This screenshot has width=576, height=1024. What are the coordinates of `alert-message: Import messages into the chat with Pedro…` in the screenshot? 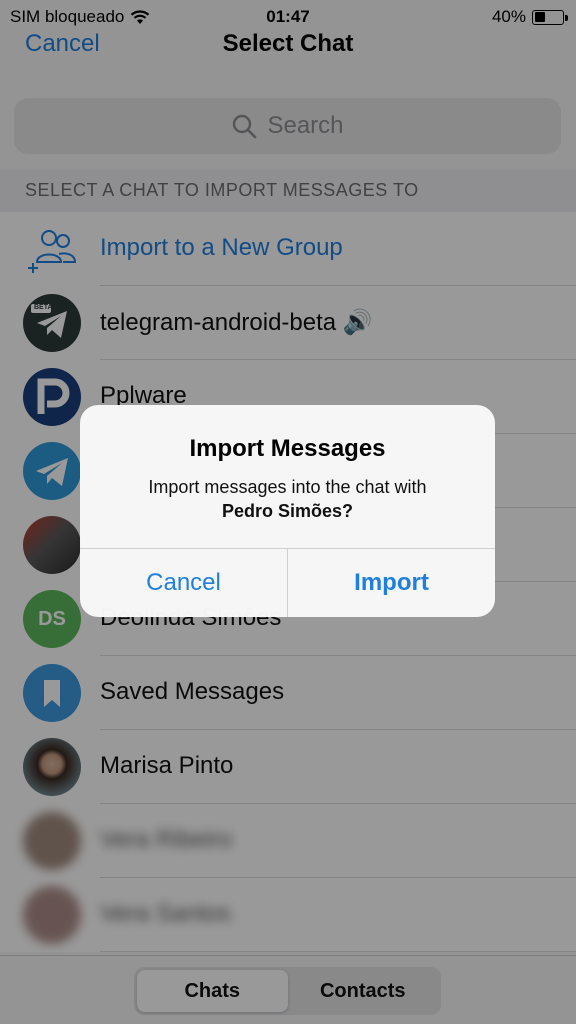 It's located at (287, 499).